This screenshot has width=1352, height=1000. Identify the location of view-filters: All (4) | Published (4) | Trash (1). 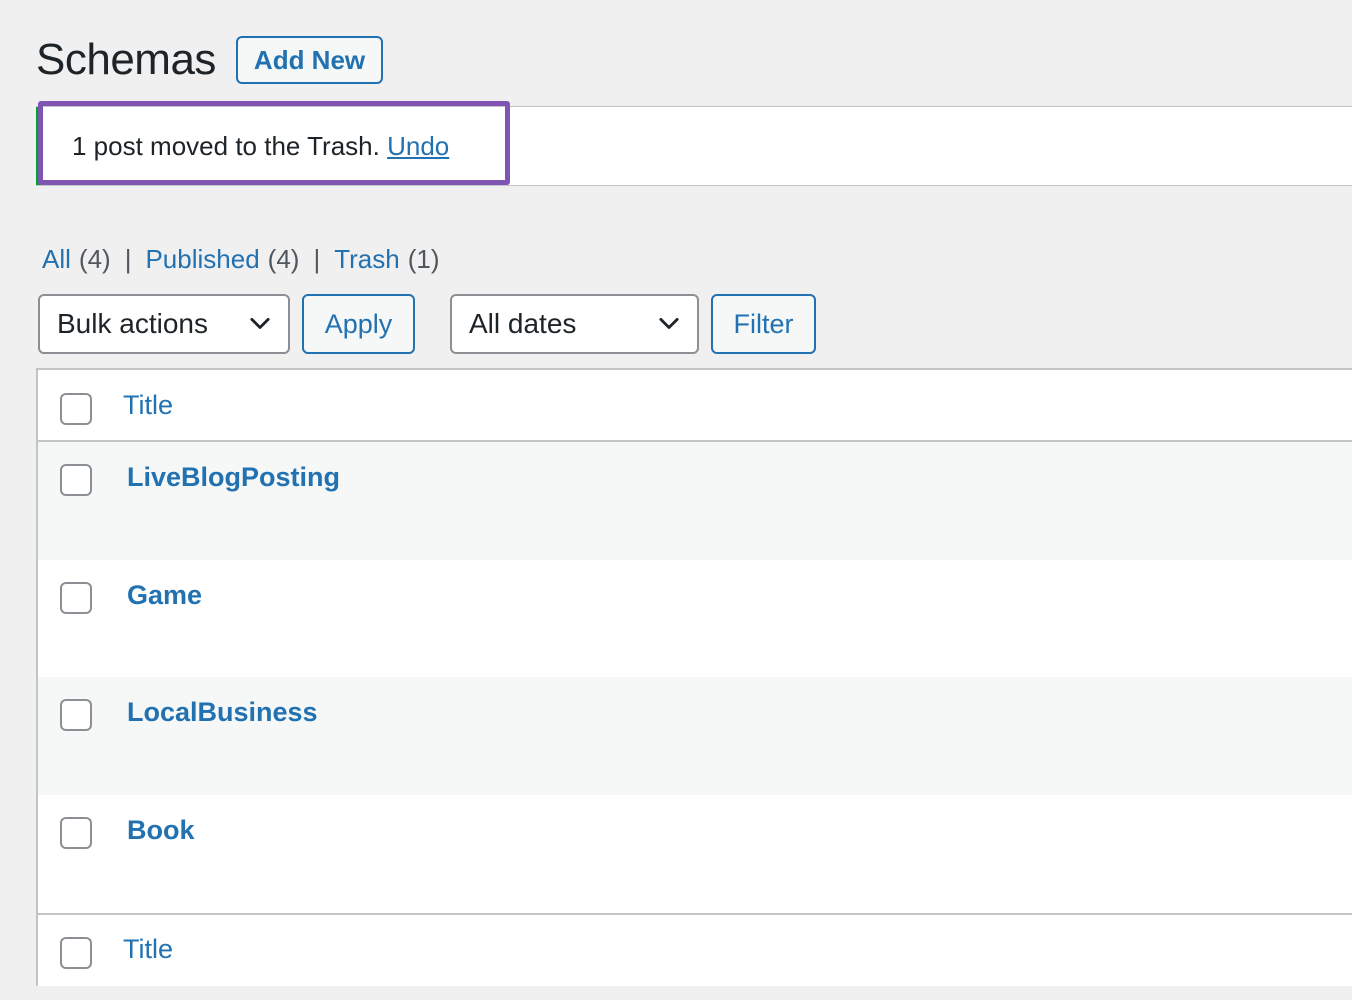
(240, 259).